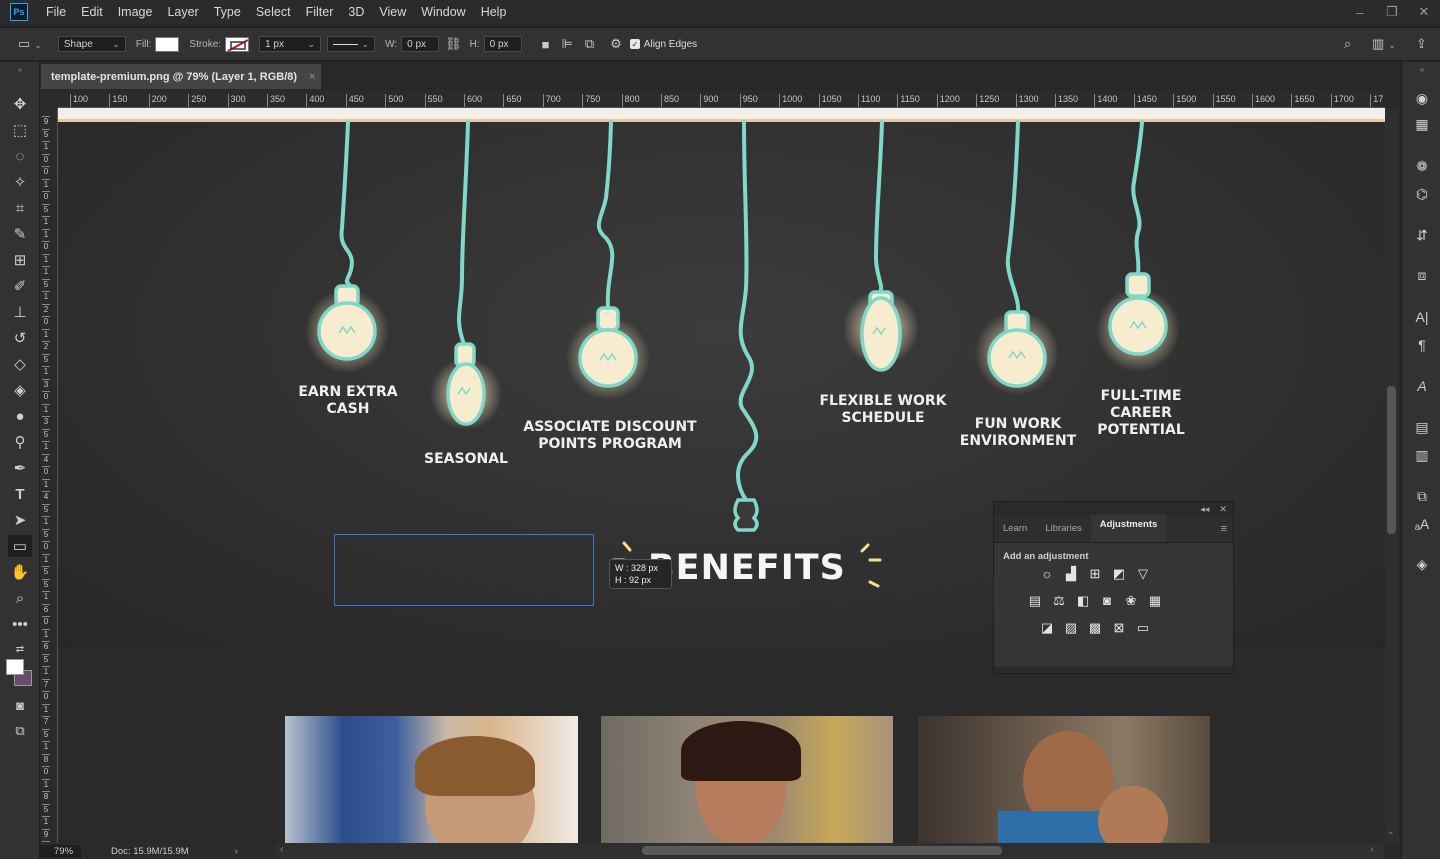 The image size is (1440, 859). I want to click on menu-view: View, so click(392, 12).